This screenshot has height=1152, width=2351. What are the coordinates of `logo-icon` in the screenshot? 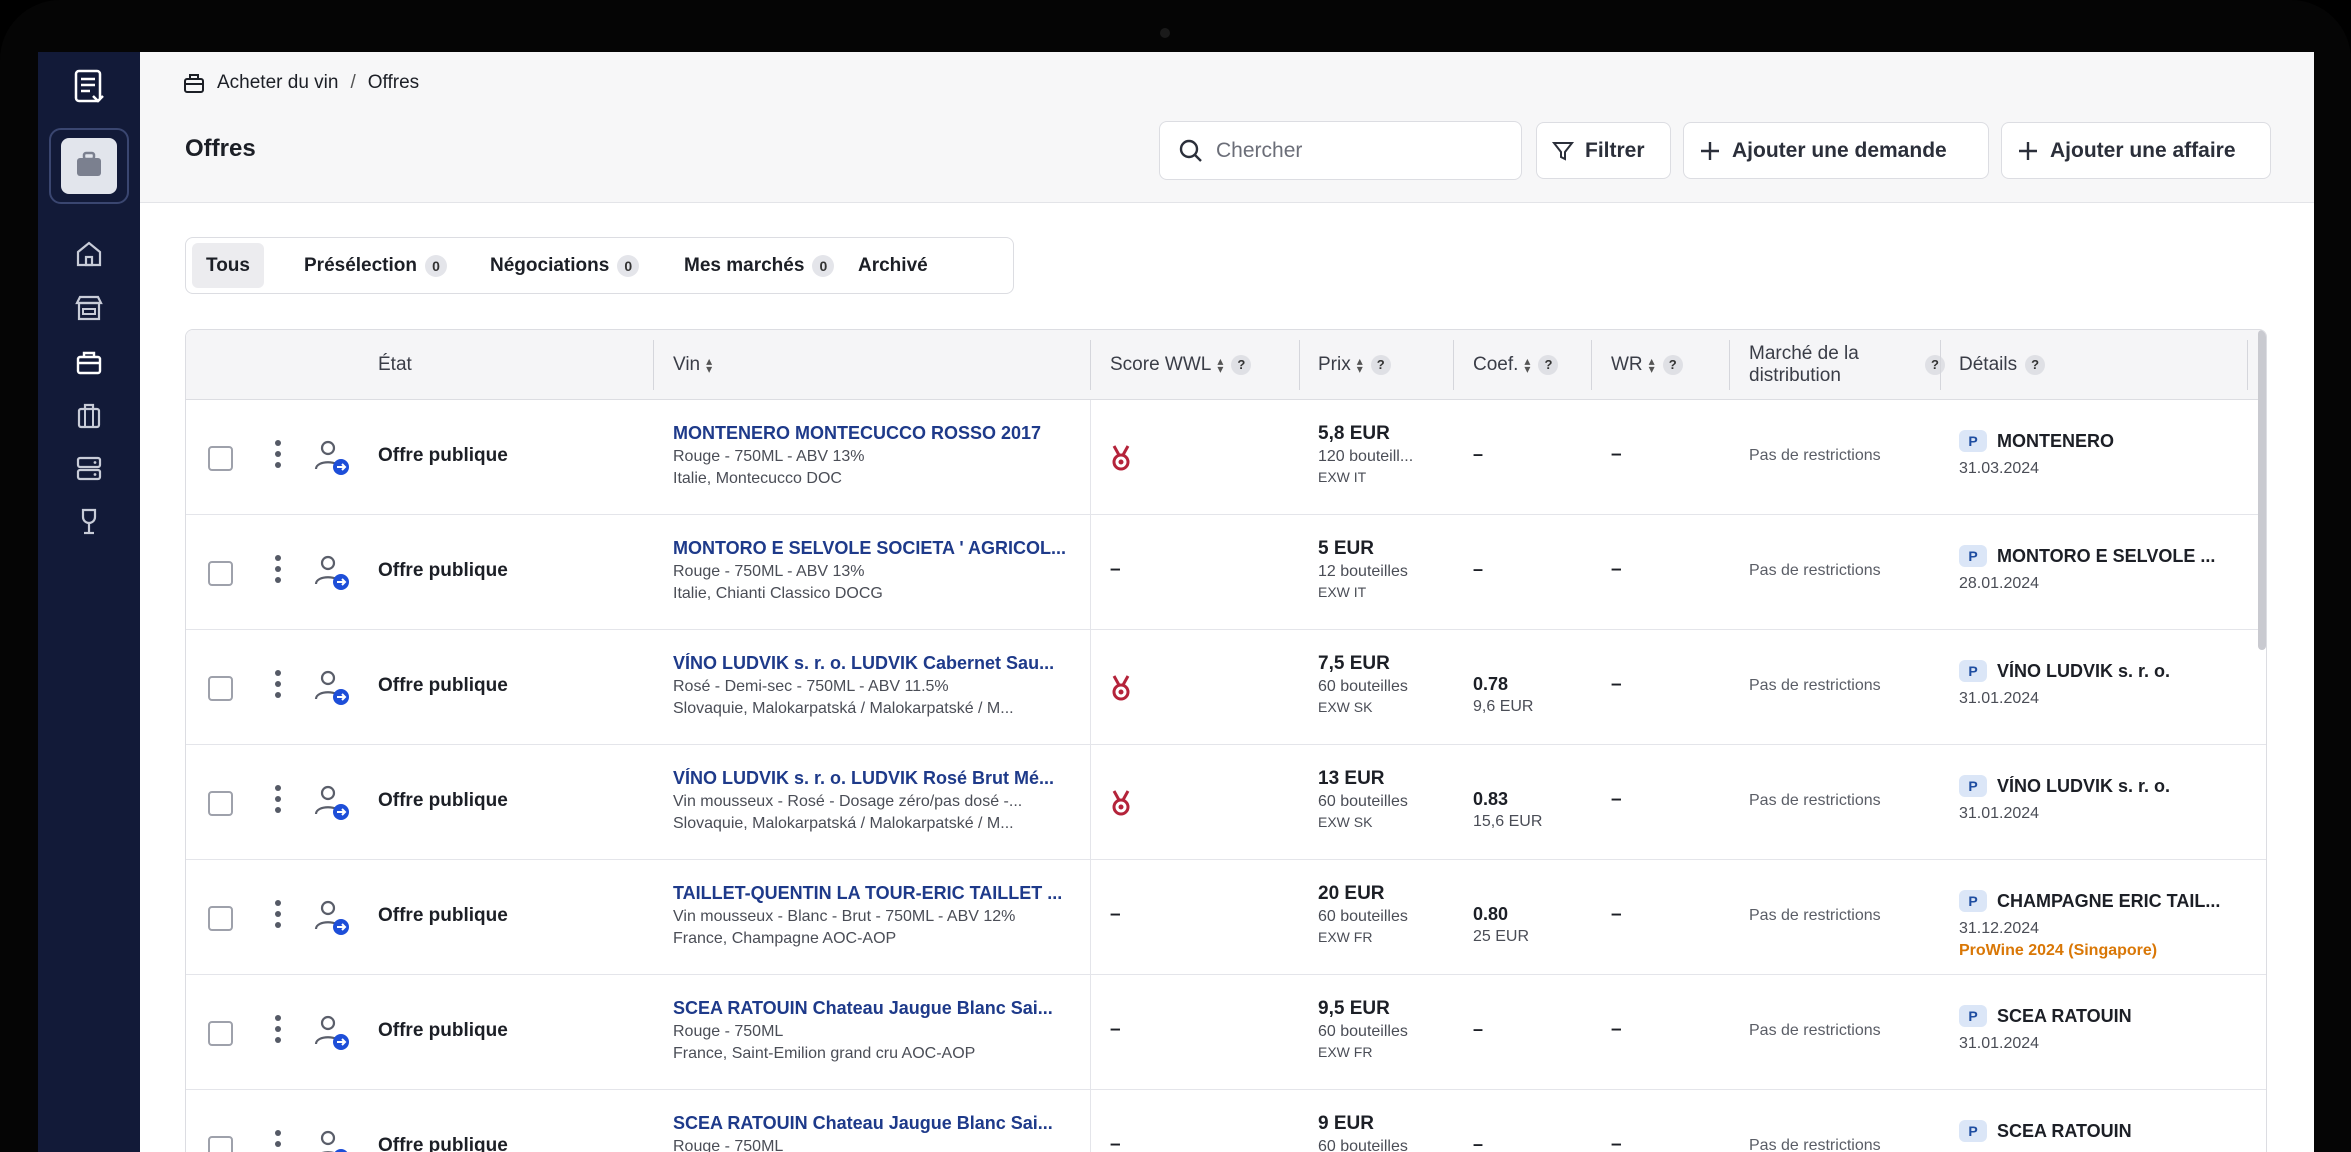 It's located at (89, 87).